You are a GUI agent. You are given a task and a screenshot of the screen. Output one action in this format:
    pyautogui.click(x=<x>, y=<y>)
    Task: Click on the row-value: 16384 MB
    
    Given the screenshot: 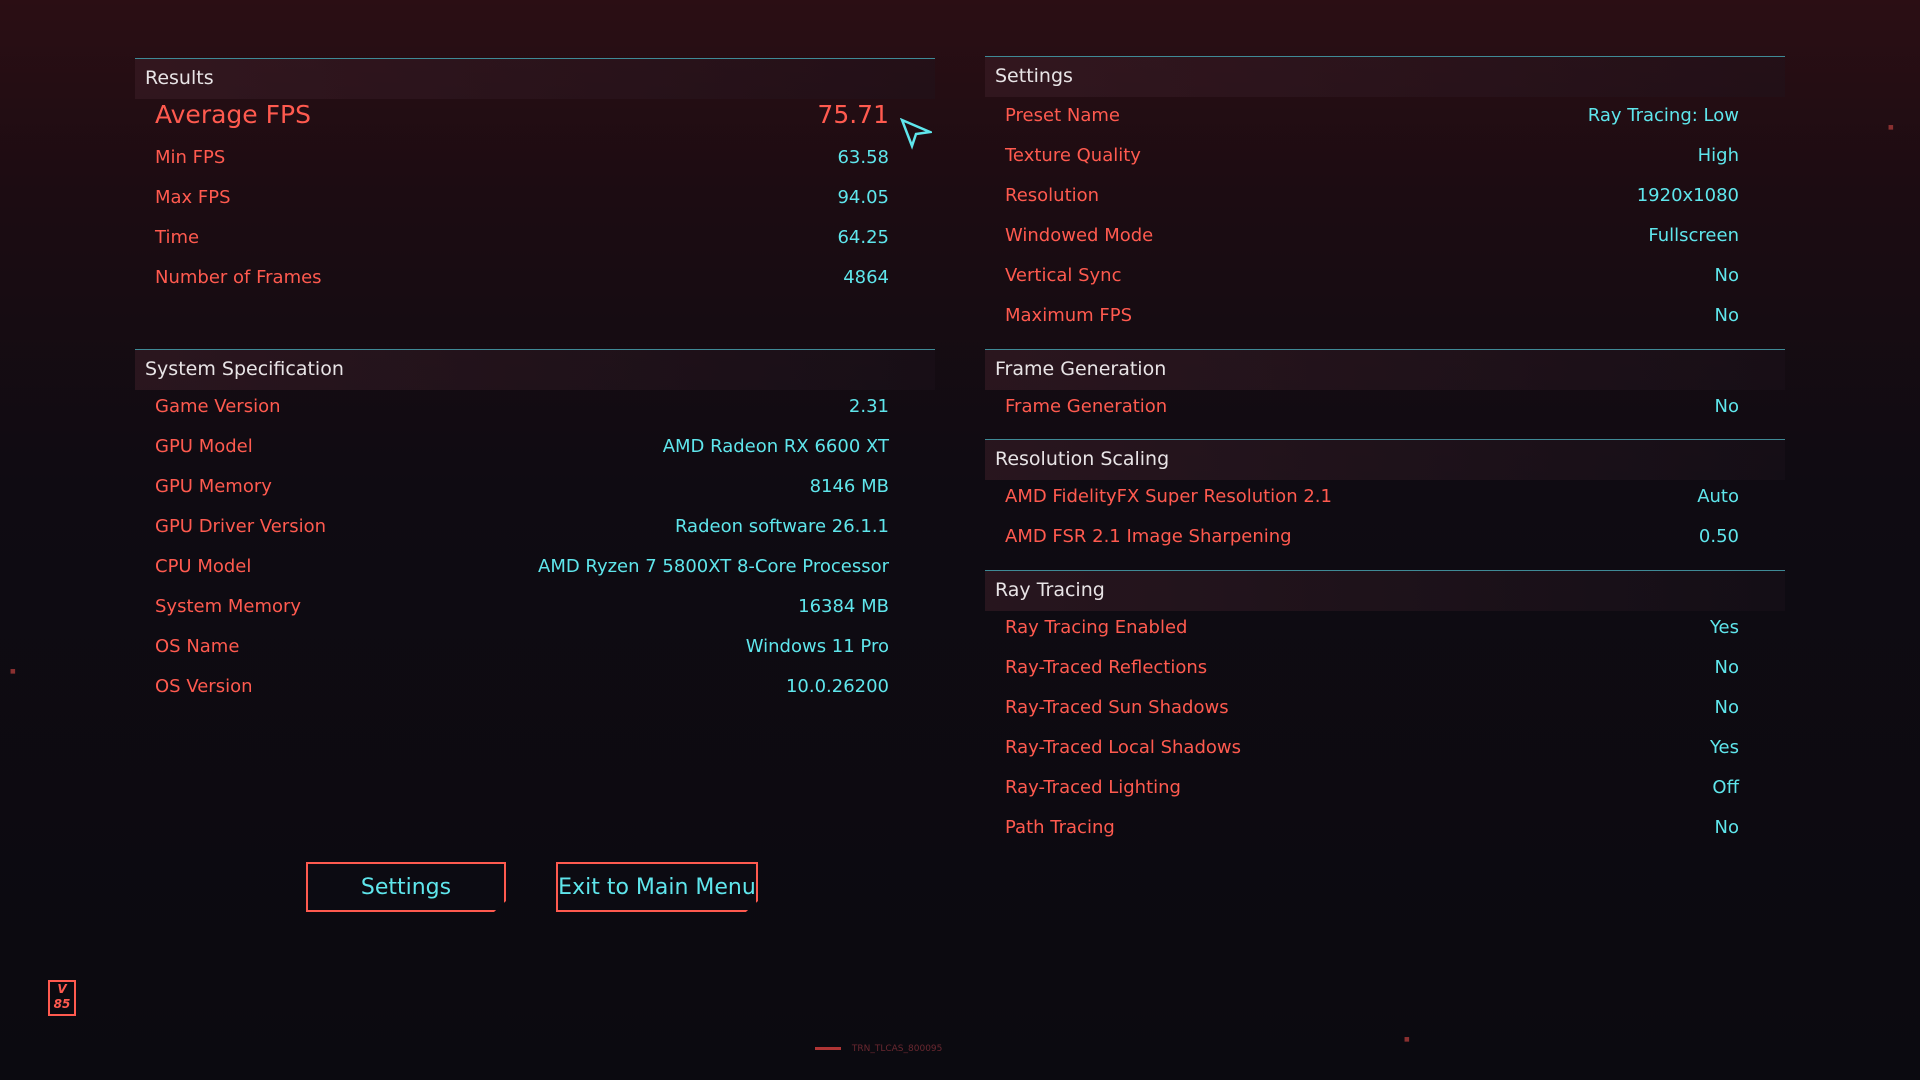 What is the action you would take?
    pyautogui.click(x=843, y=606)
    